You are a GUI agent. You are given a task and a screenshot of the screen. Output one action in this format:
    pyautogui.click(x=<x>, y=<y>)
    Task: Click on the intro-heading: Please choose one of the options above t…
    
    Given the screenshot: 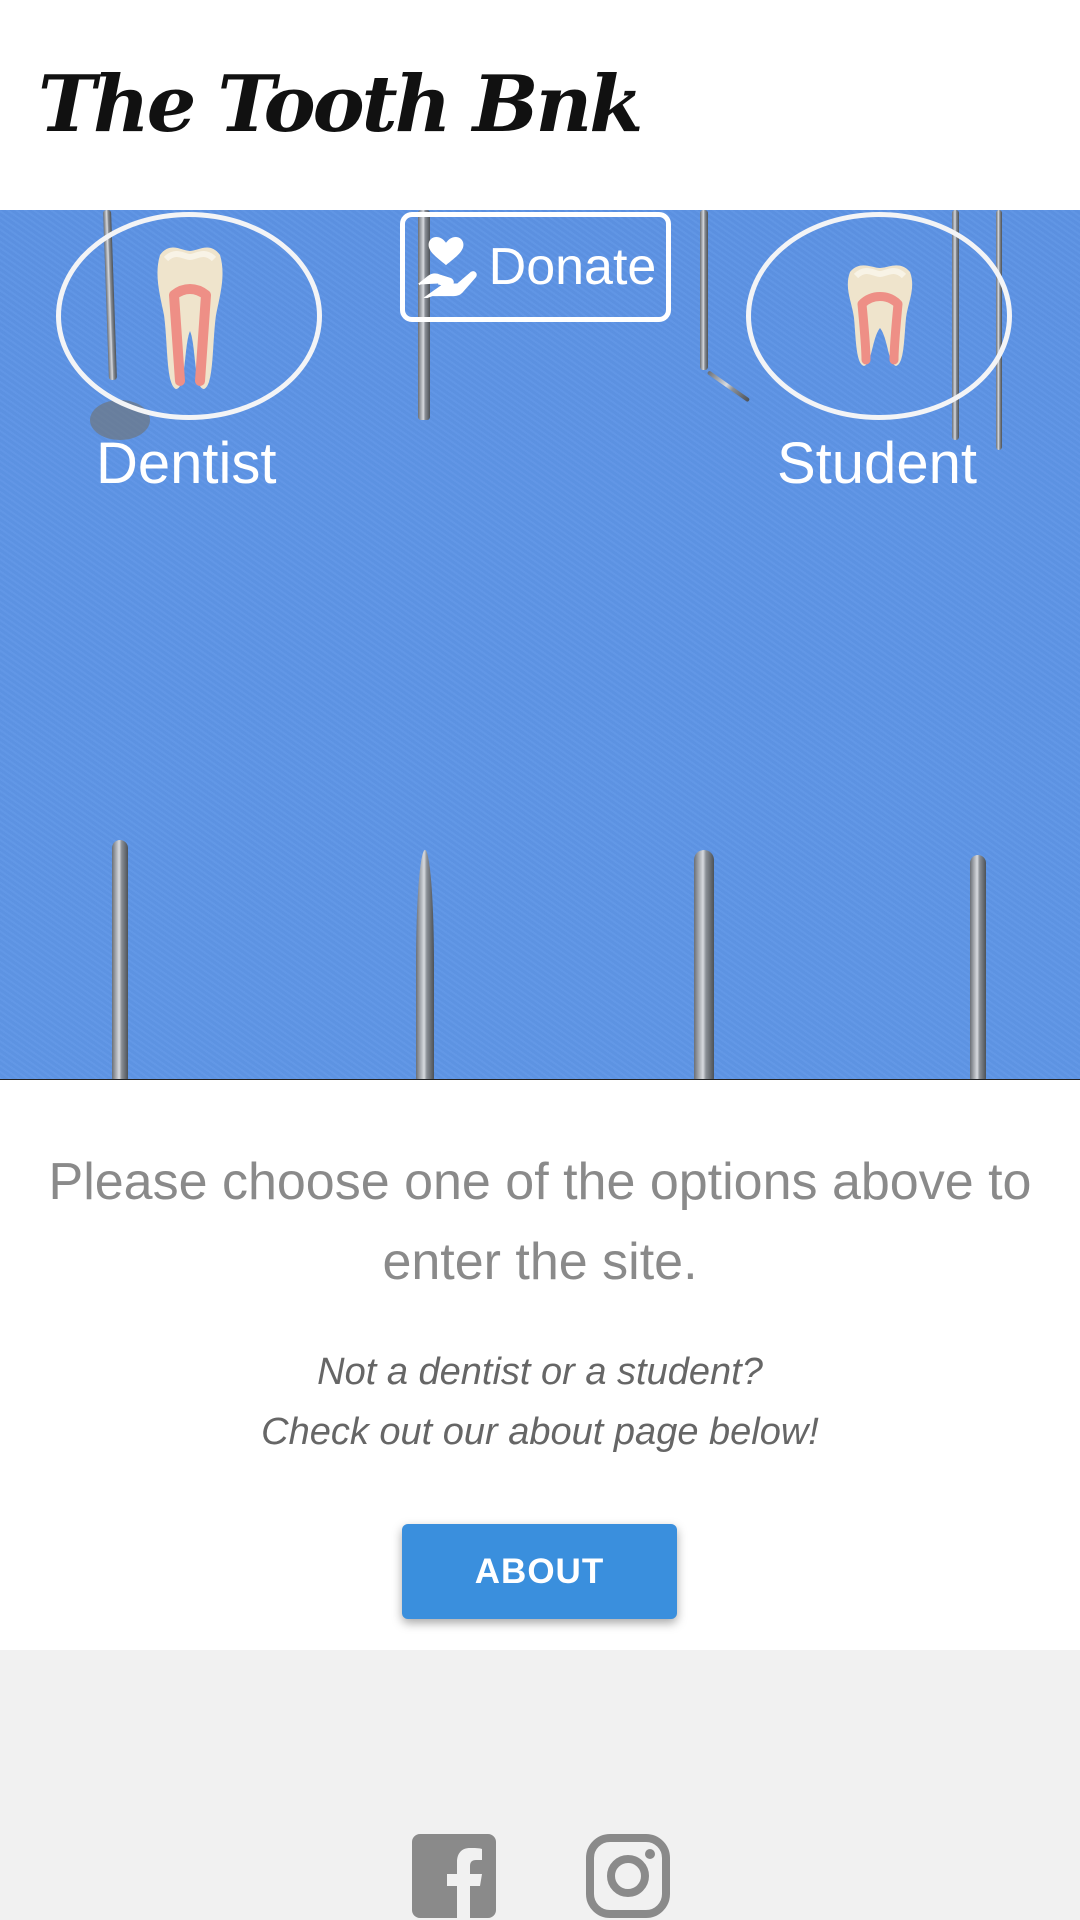 What is the action you would take?
    pyautogui.click(x=540, y=1222)
    